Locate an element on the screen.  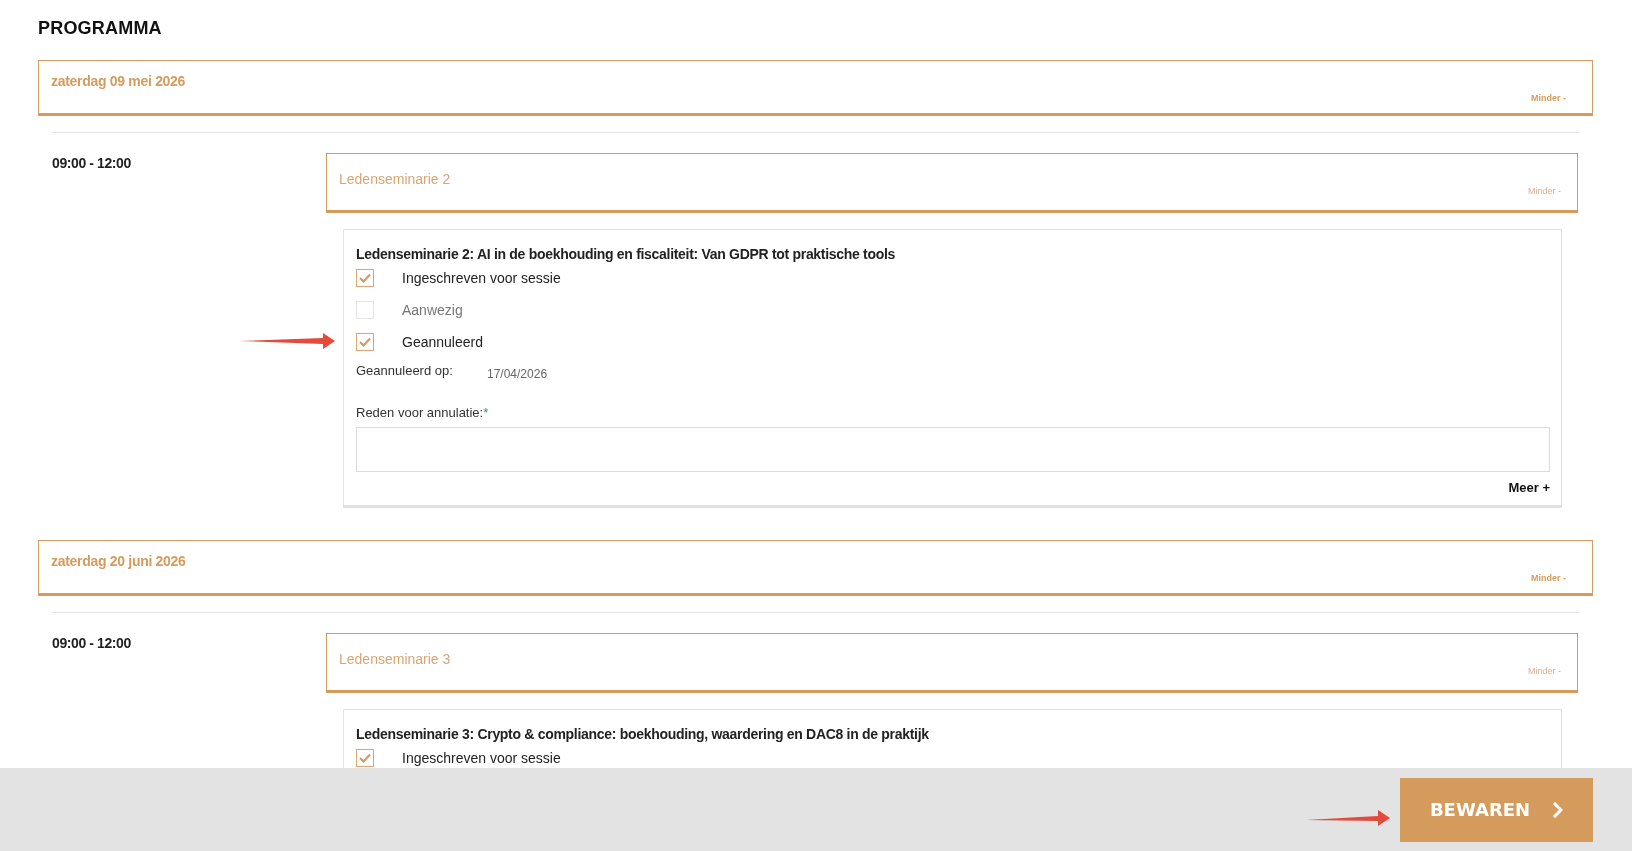
session-name: Ledenseminarie 3 is located at coordinates (395, 659).